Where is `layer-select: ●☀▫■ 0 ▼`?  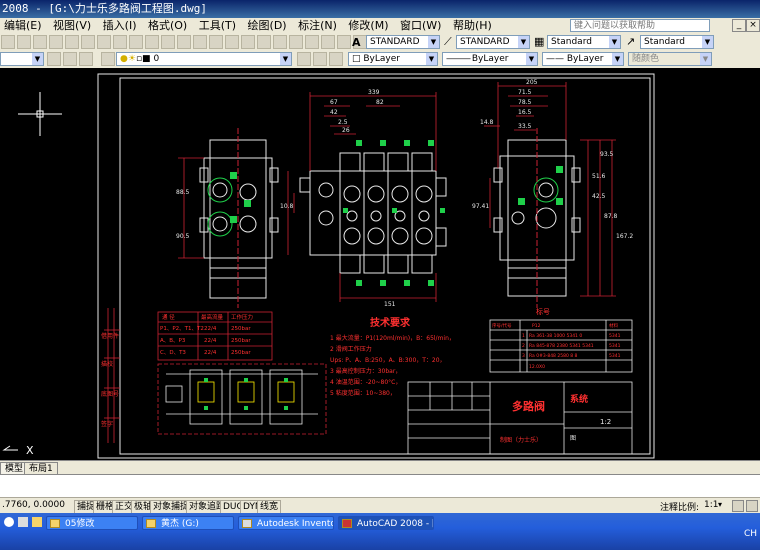
layer-select: ●☀▫■ 0 ▼ is located at coordinates (204, 59).